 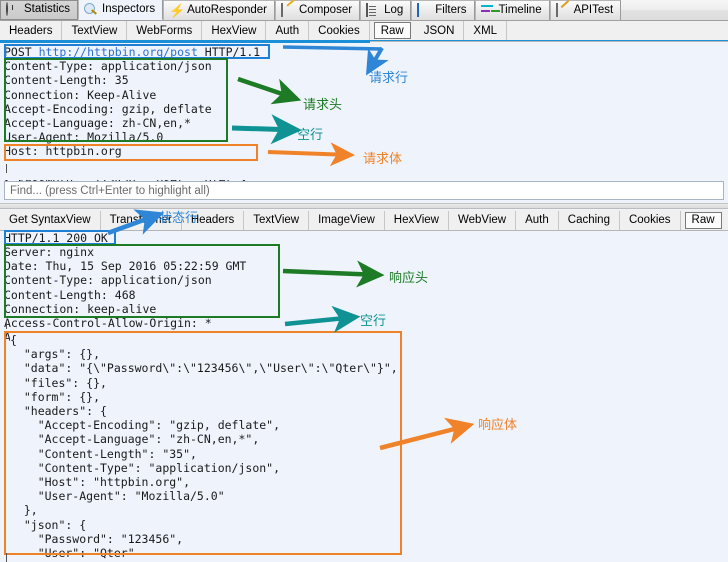 I want to click on request-method: POST, so click(x=21, y=52).